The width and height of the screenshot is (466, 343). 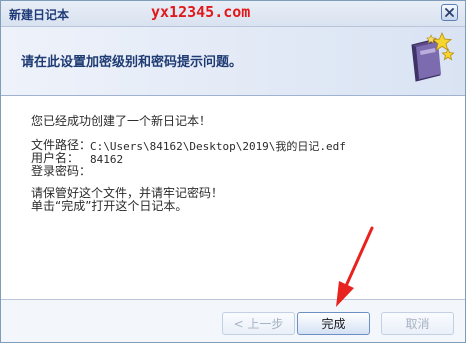 I want to click on wizard-footer: < 上一步 完成 取消, so click(x=233, y=320).